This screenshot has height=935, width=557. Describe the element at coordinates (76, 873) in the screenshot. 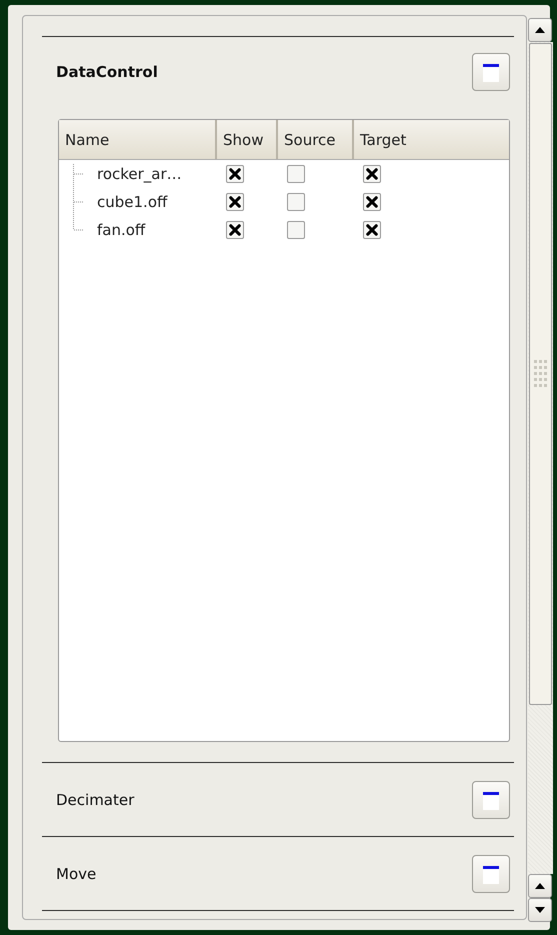

I see `section-title: Move` at that location.